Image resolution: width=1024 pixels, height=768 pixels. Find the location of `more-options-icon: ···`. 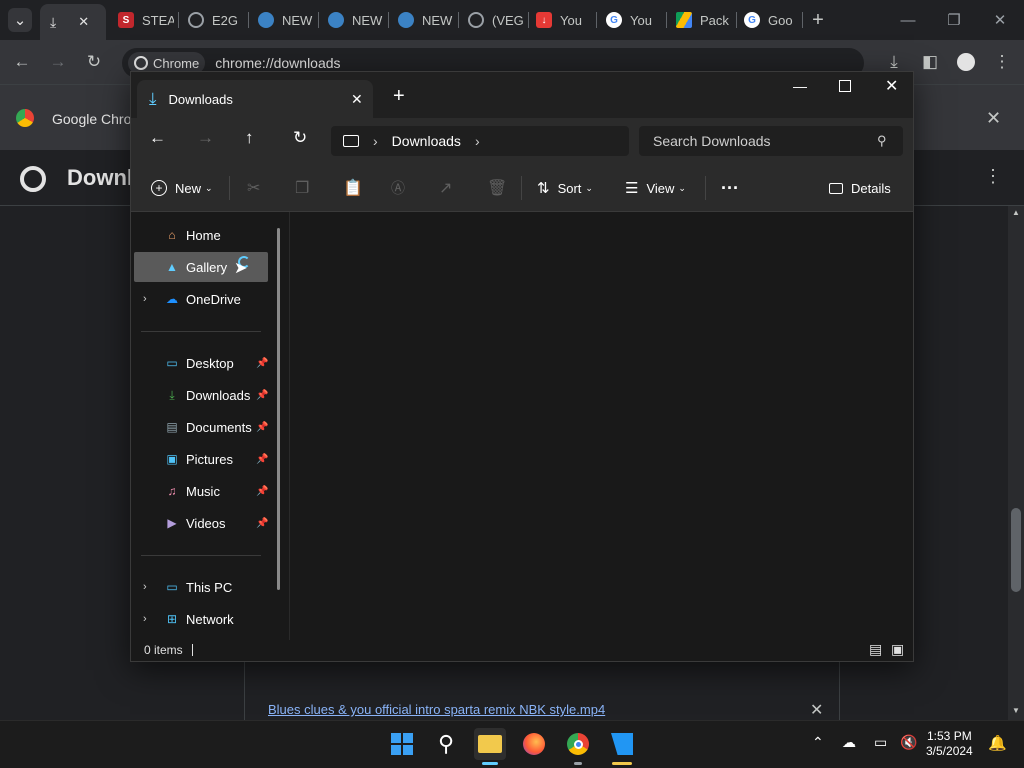

more-options-icon: ··· is located at coordinates (730, 188).